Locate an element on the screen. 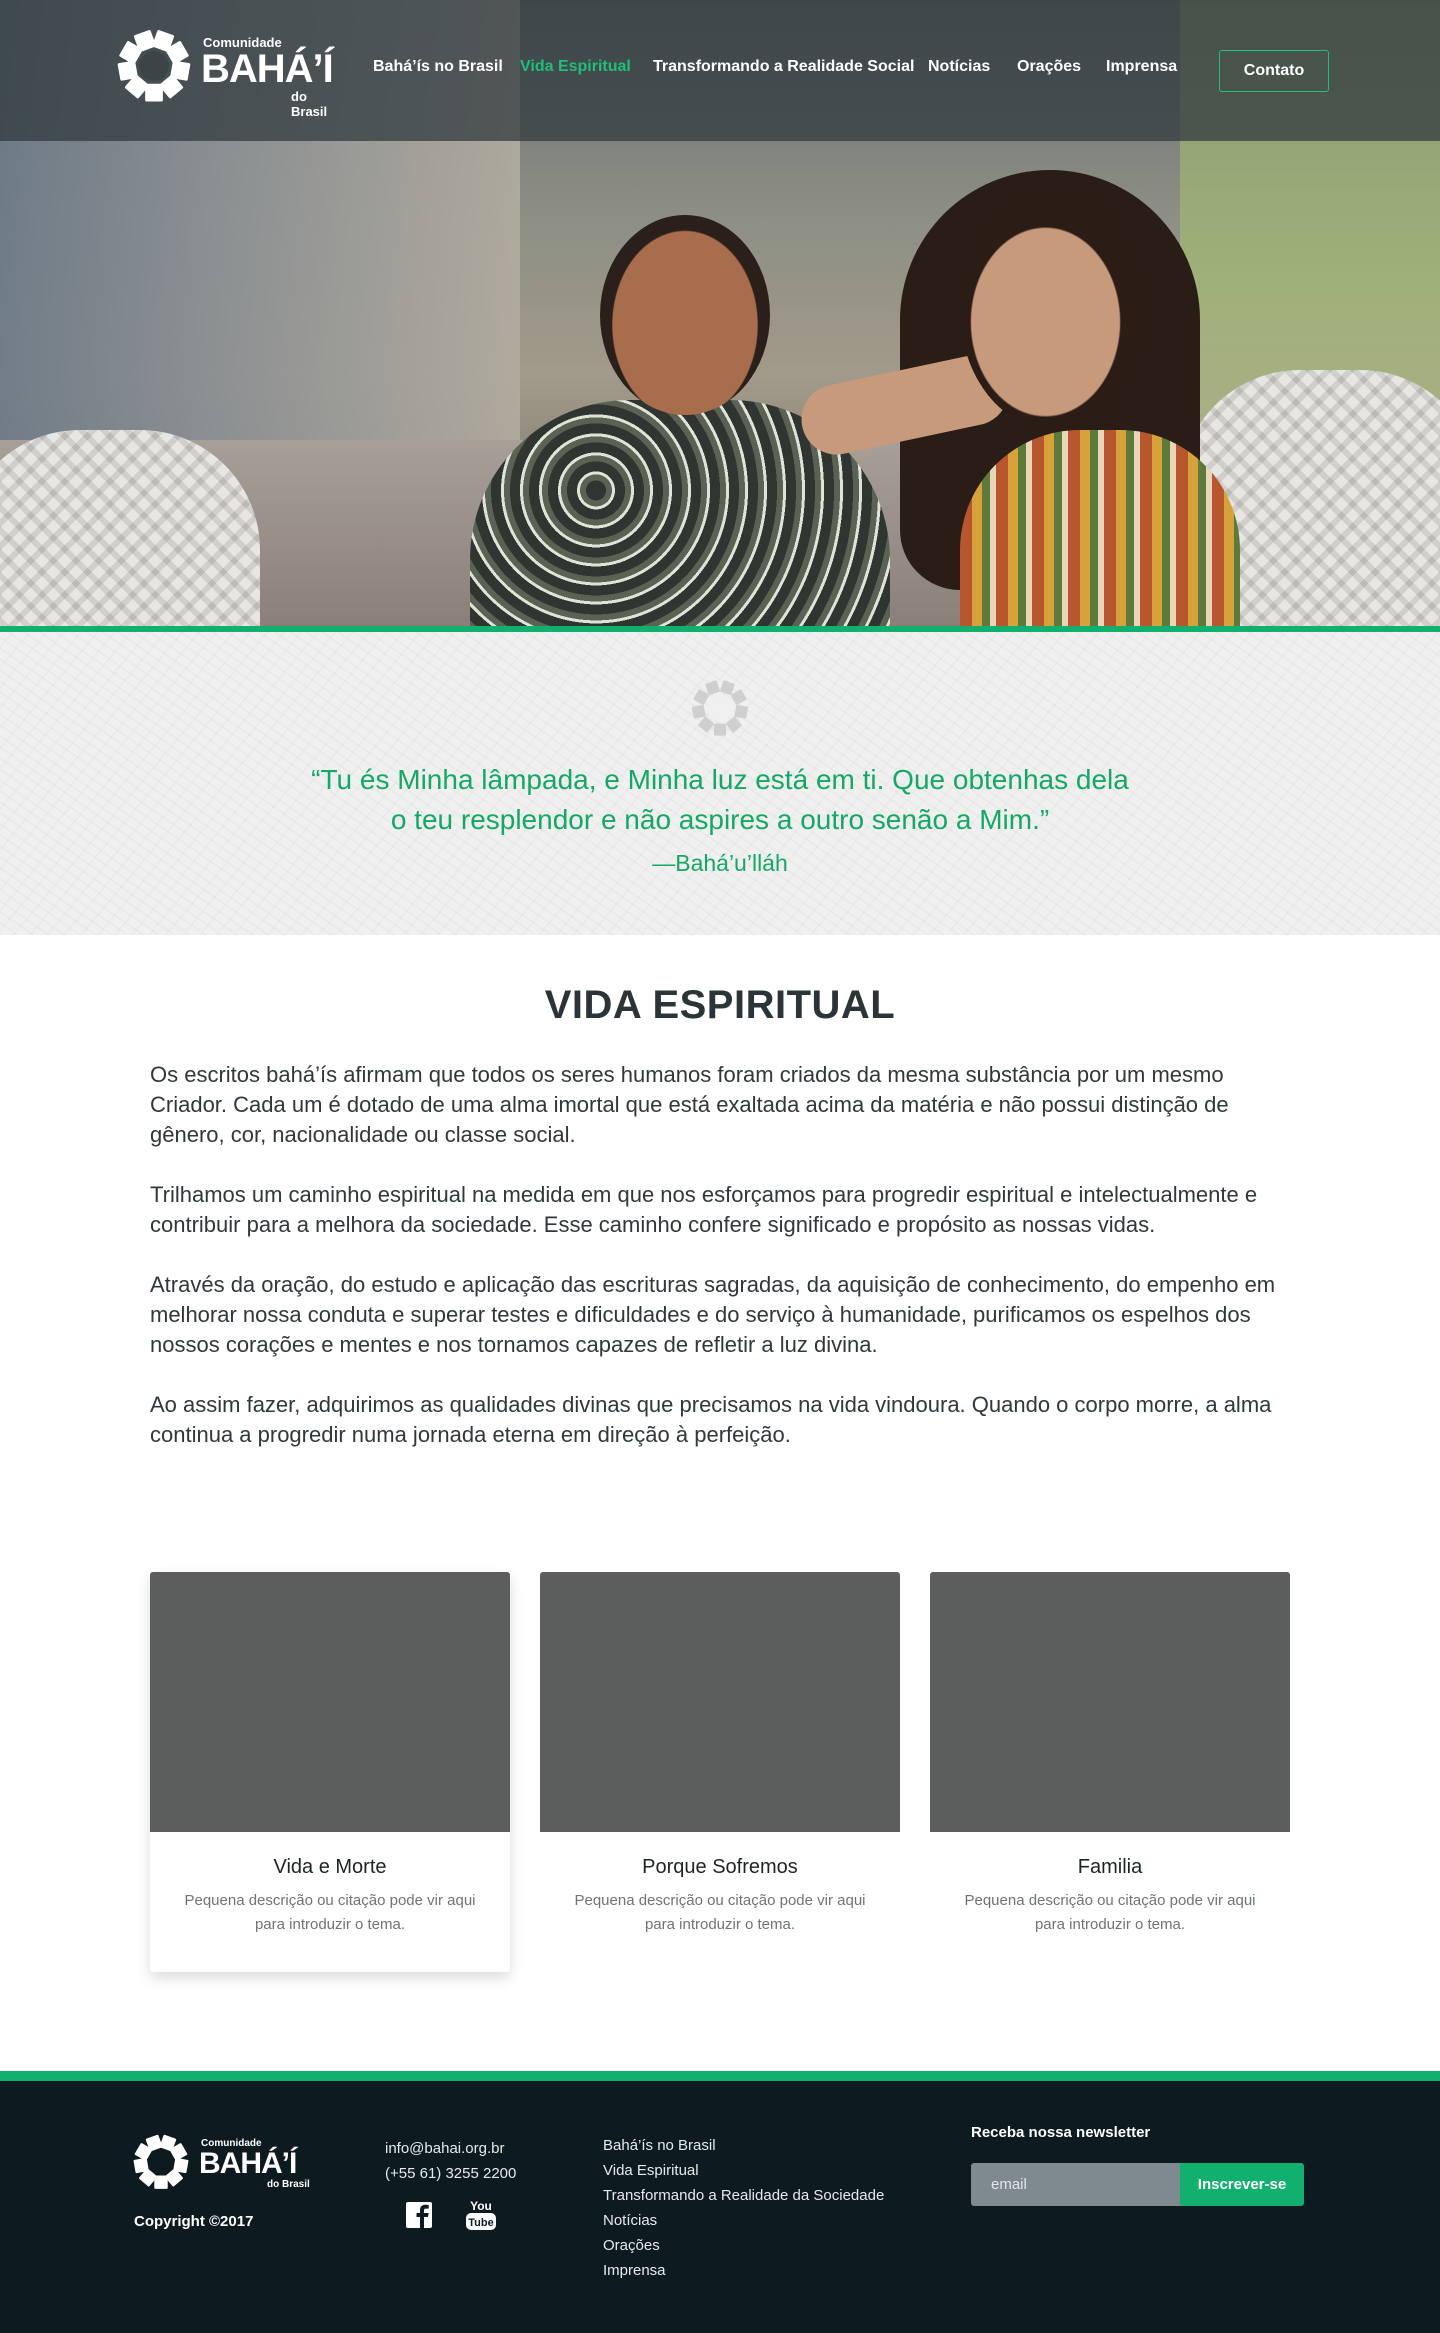 The height and width of the screenshot is (2333, 1440). copyright-text: Copyright ©2017 is located at coordinates (194, 2221).